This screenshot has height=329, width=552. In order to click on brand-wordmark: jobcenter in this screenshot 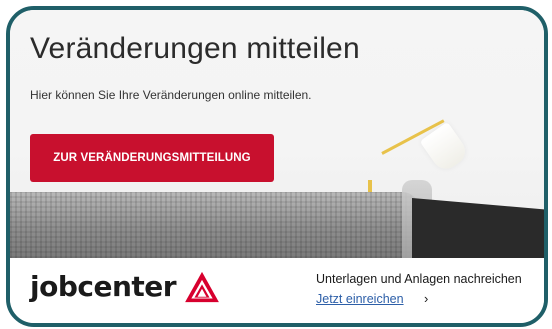, I will do `click(103, 286)`.